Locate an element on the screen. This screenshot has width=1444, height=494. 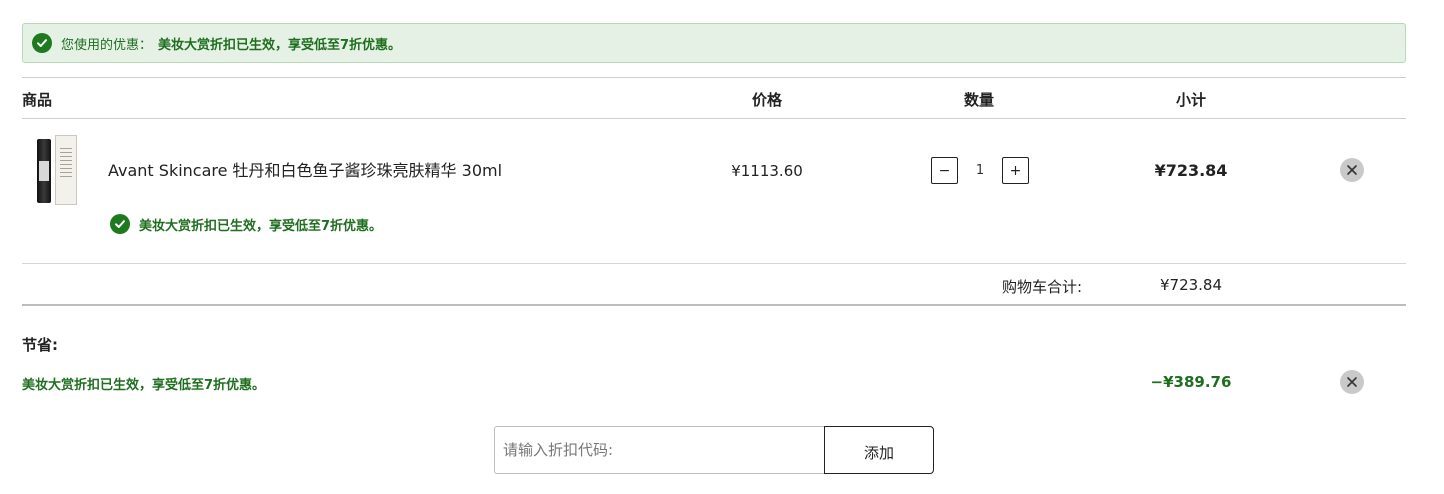
item-subtotal: ¥723.84 is located at coordinates (1191, 170).